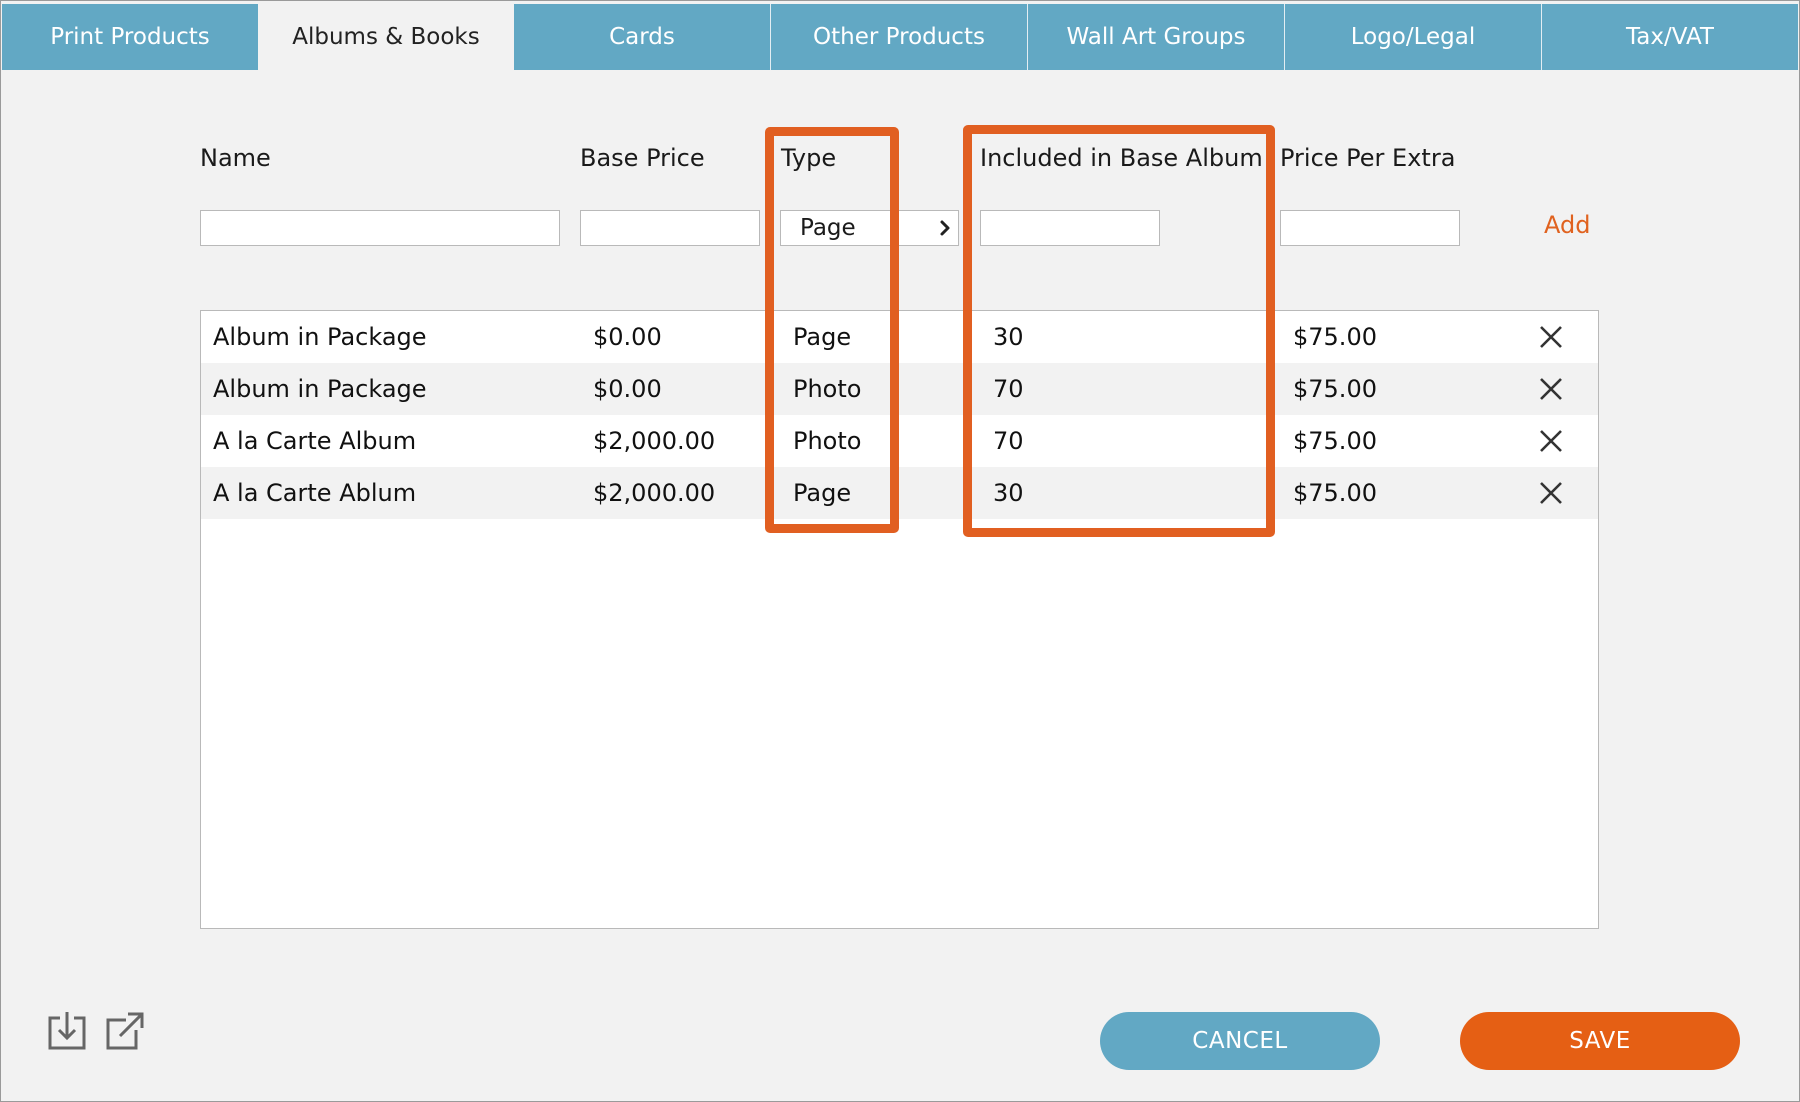 This screenshot has width=1800, height=1102. I want to click on column-header-price-per-extra: Price Per Extra, so click(1368, 158).